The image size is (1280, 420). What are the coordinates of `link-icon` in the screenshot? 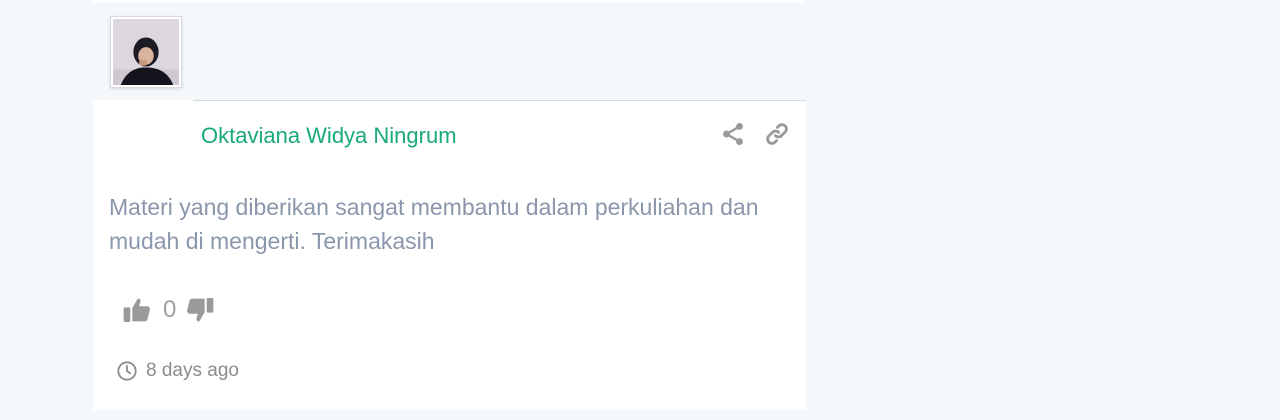 It's located at (777, 134).